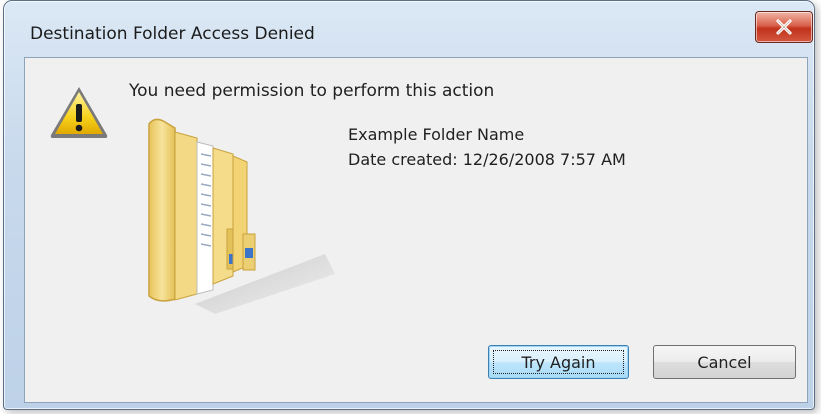  What do you see at coordinates (487, 159) in the screenshot?
I see `date-created: Date created: 12/26/2008 7:57 AM` at bounding box center [487, 159].